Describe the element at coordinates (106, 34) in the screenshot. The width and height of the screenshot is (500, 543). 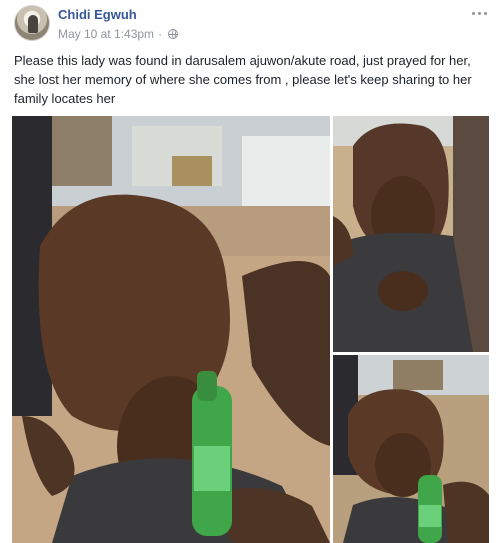
I see `post-timestamp: May 10 at 1:43pm` at that location.